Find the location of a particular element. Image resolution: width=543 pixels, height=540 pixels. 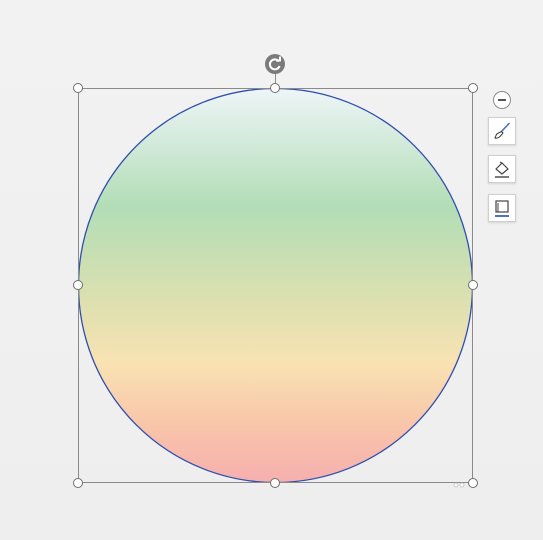

minus-circle-icon is located at coordinates (502, 100).